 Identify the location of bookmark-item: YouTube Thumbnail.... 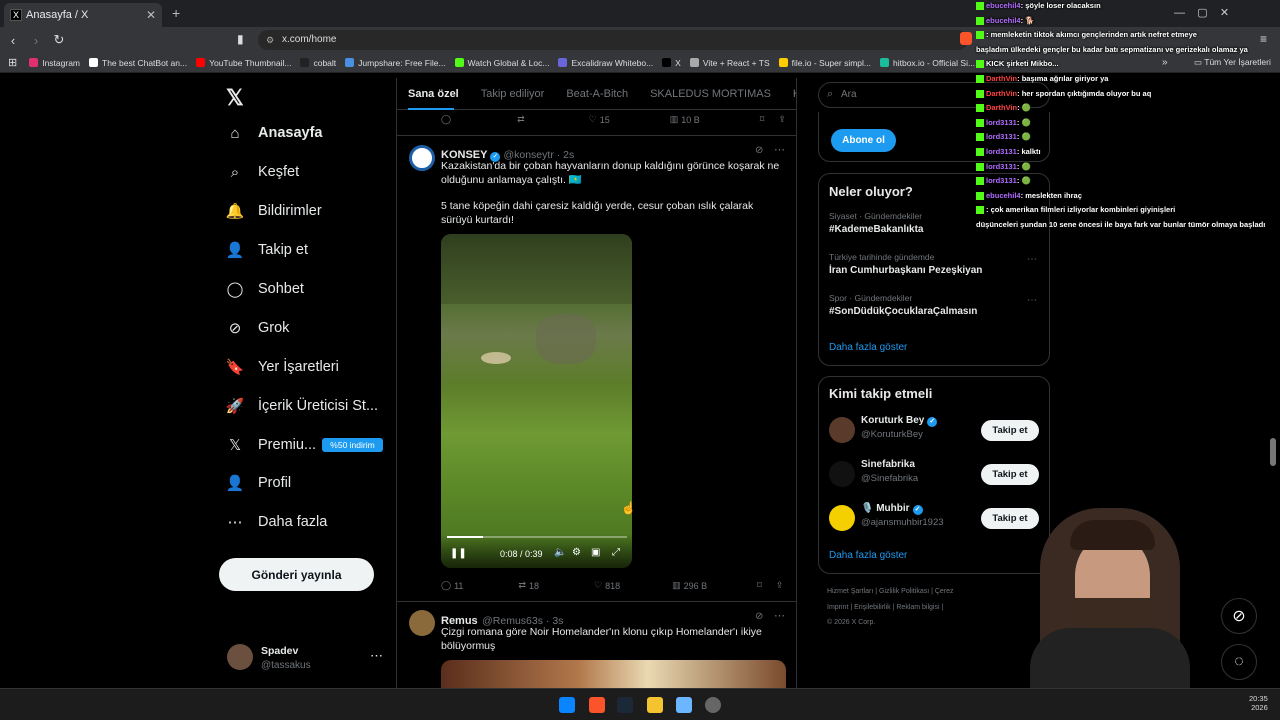
(243, 63).